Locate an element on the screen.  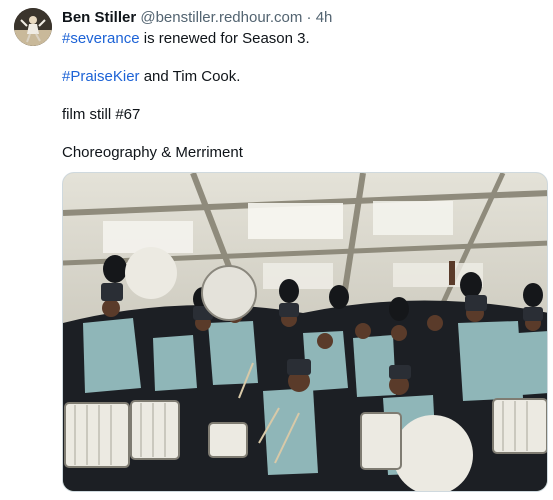
author-handle: @benstiller.redhour.com is located at coordinates (221, 17).